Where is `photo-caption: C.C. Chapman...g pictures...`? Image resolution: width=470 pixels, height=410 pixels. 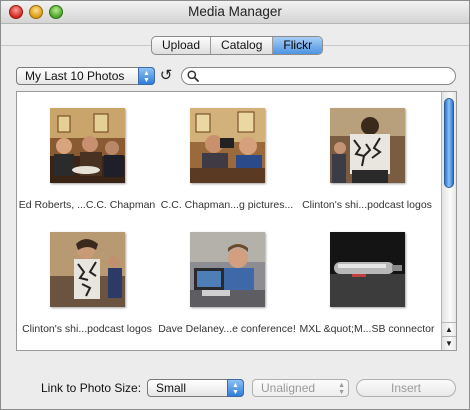
photo-caption: C.C. Chapman...g pictures... is located at coordinates (227, 205).